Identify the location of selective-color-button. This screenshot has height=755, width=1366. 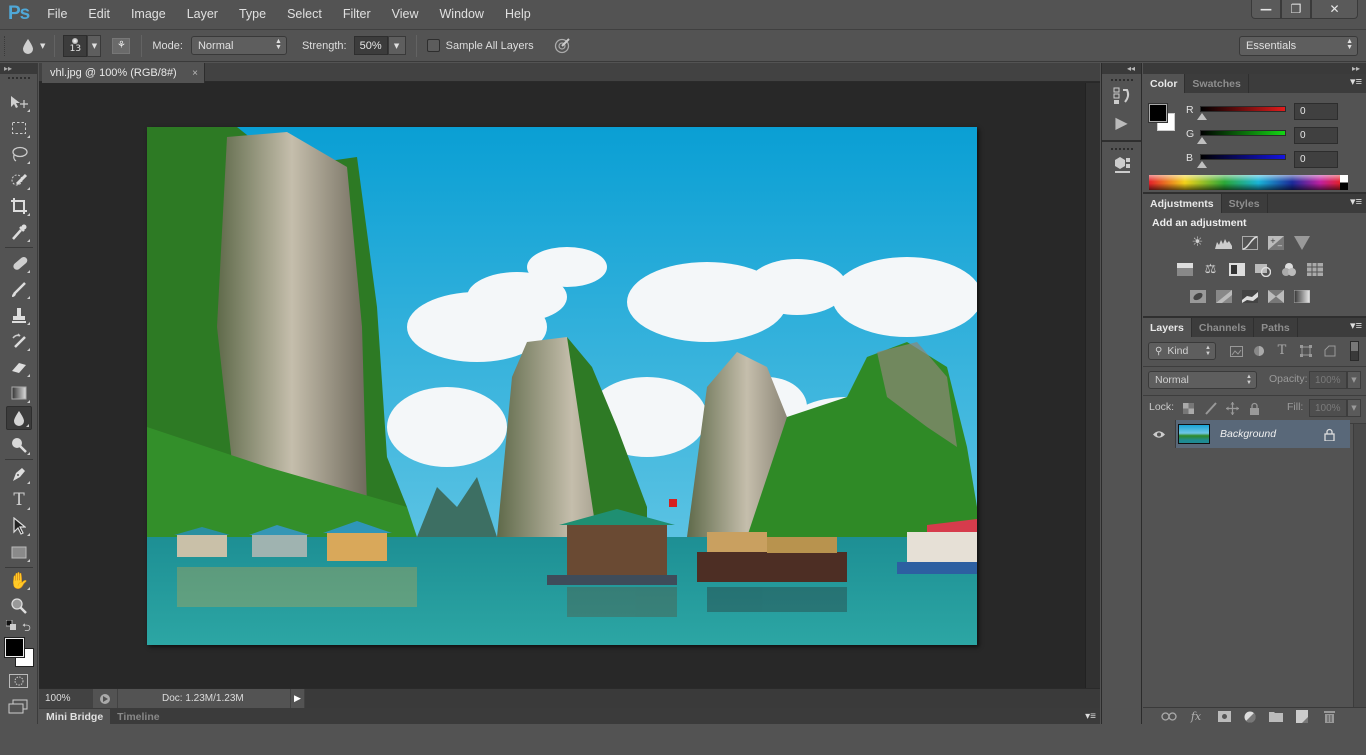
(1275, 296).